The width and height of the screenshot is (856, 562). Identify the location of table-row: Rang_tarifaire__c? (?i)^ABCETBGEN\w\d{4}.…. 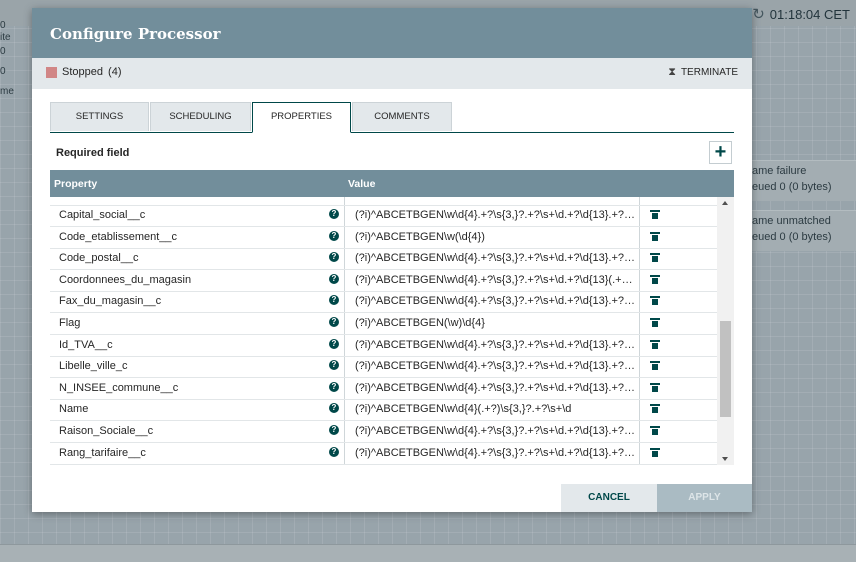
(383, 454).